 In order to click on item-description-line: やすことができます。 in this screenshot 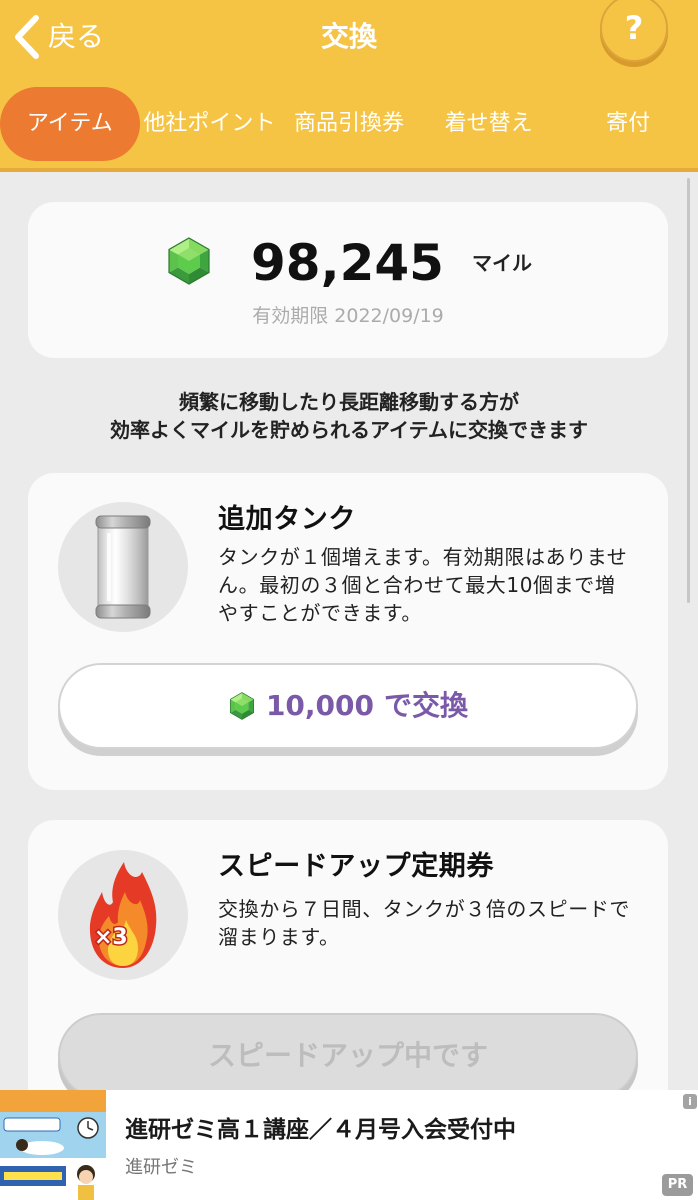, I will do `click(320, 613)`.